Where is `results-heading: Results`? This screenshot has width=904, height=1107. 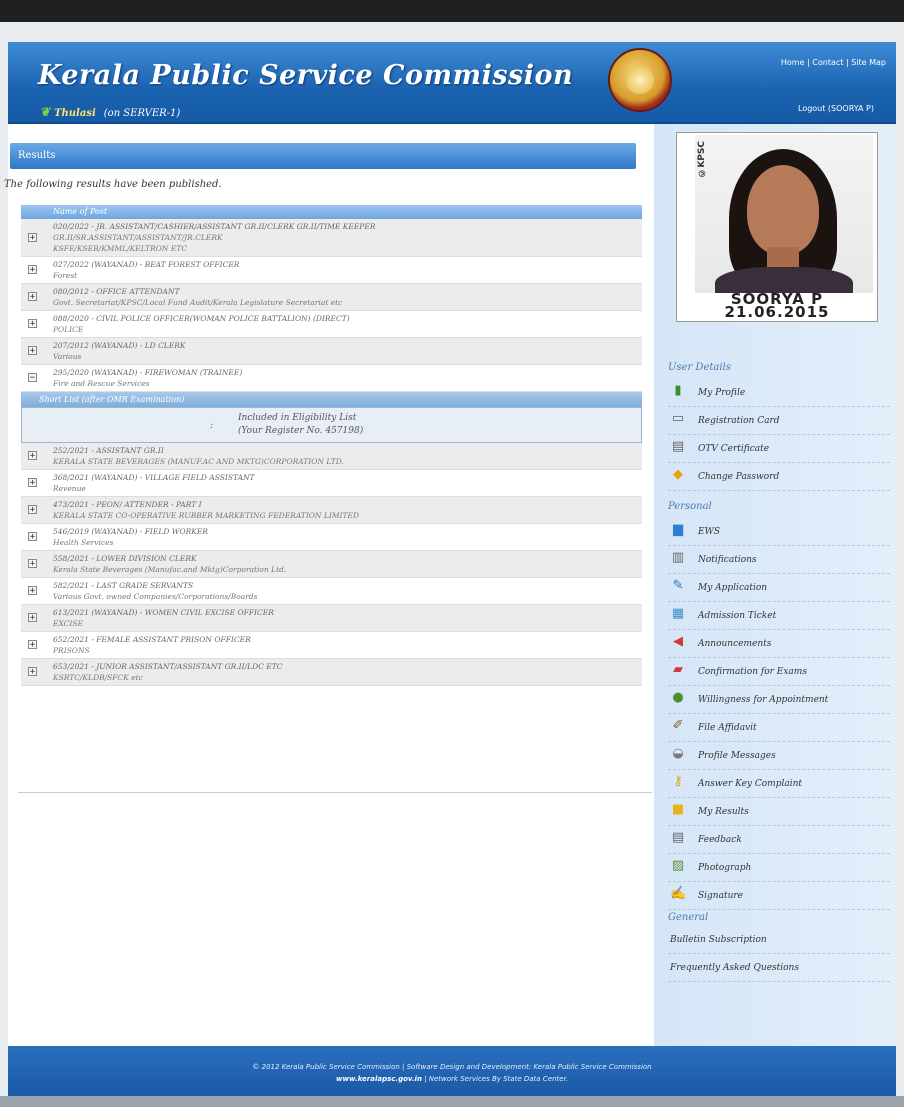
results-heading: Results is located at coordinates (323, 156).